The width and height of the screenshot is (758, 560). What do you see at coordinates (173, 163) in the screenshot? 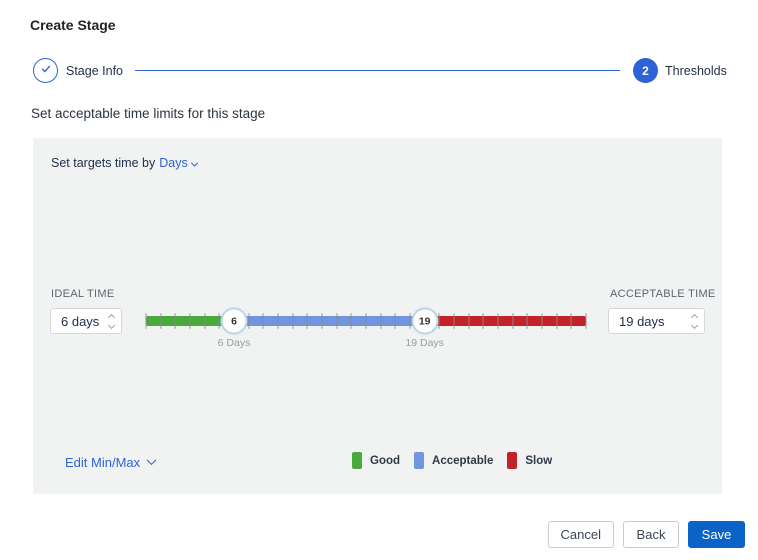
I see `unit-dropdown: Days` at bounding box center [173, 163].